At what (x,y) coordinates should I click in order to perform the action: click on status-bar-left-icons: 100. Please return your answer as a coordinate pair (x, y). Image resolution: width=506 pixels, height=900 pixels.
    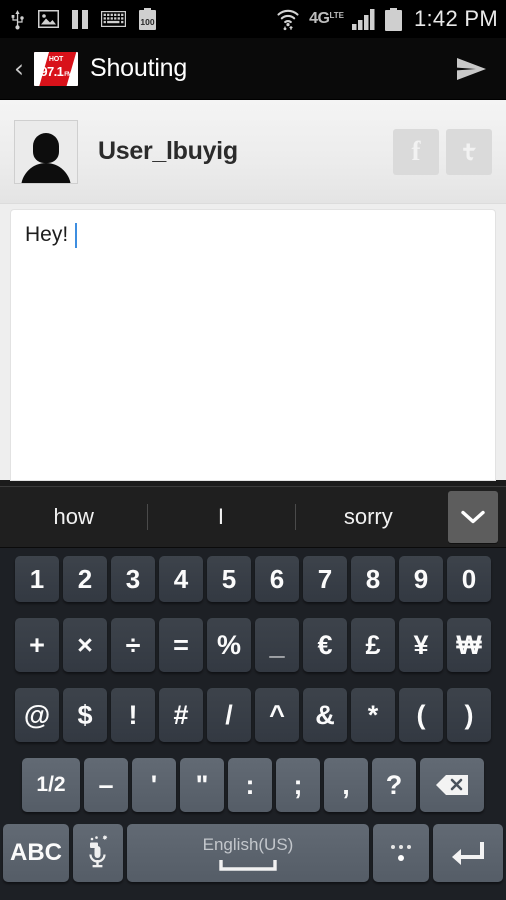
    Looking at the image, I should click on (142, 19).